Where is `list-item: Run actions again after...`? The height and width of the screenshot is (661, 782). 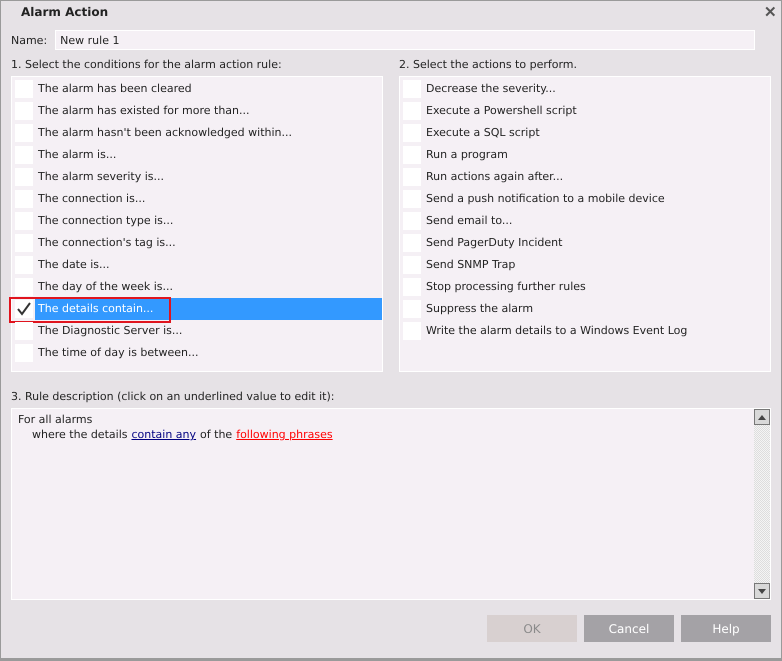 list-item: Run actions again after... is located at coordinates (596, 177).